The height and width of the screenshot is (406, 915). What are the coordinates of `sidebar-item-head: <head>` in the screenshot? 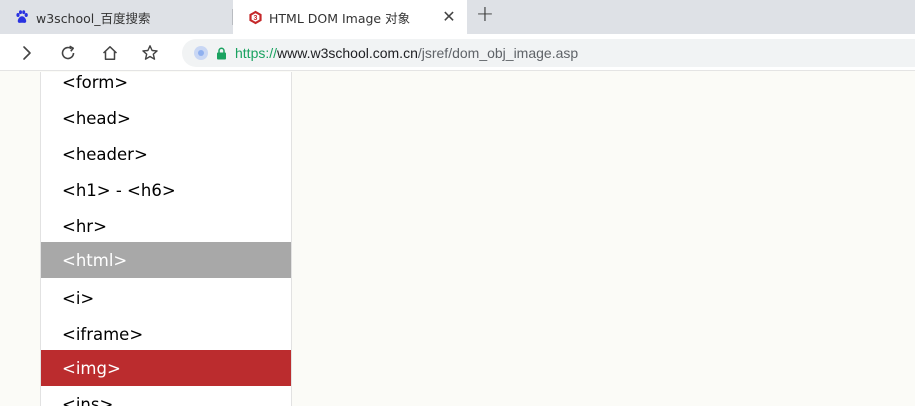 It's located at (166, 118).